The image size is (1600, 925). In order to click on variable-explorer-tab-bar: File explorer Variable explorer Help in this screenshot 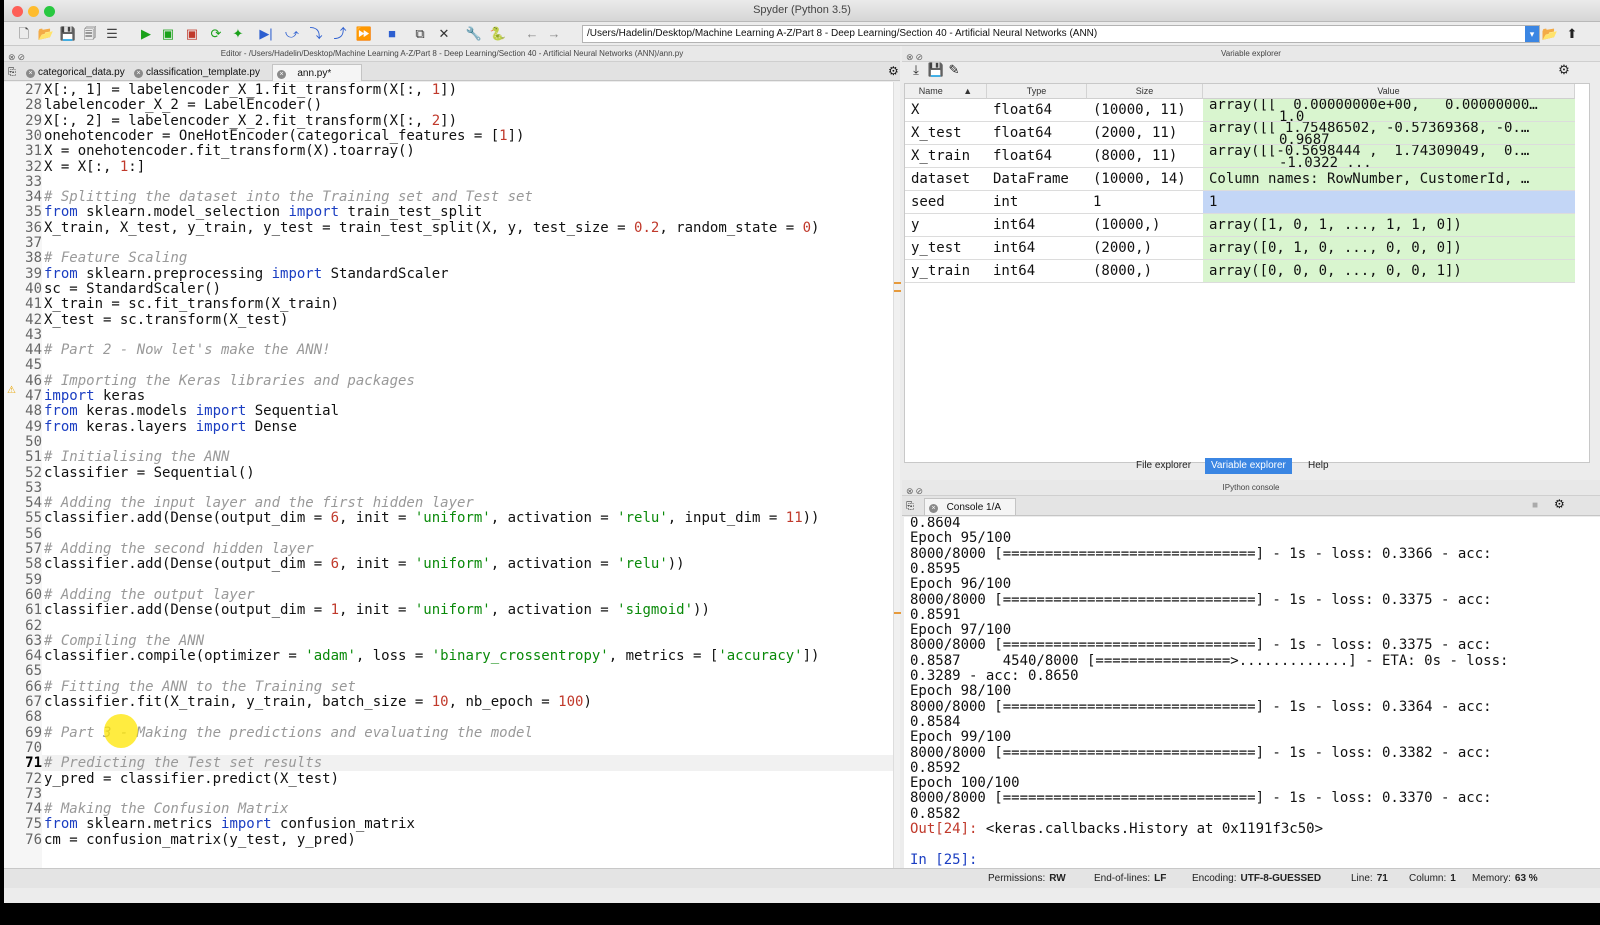, I will do `click(1251, 467)`.